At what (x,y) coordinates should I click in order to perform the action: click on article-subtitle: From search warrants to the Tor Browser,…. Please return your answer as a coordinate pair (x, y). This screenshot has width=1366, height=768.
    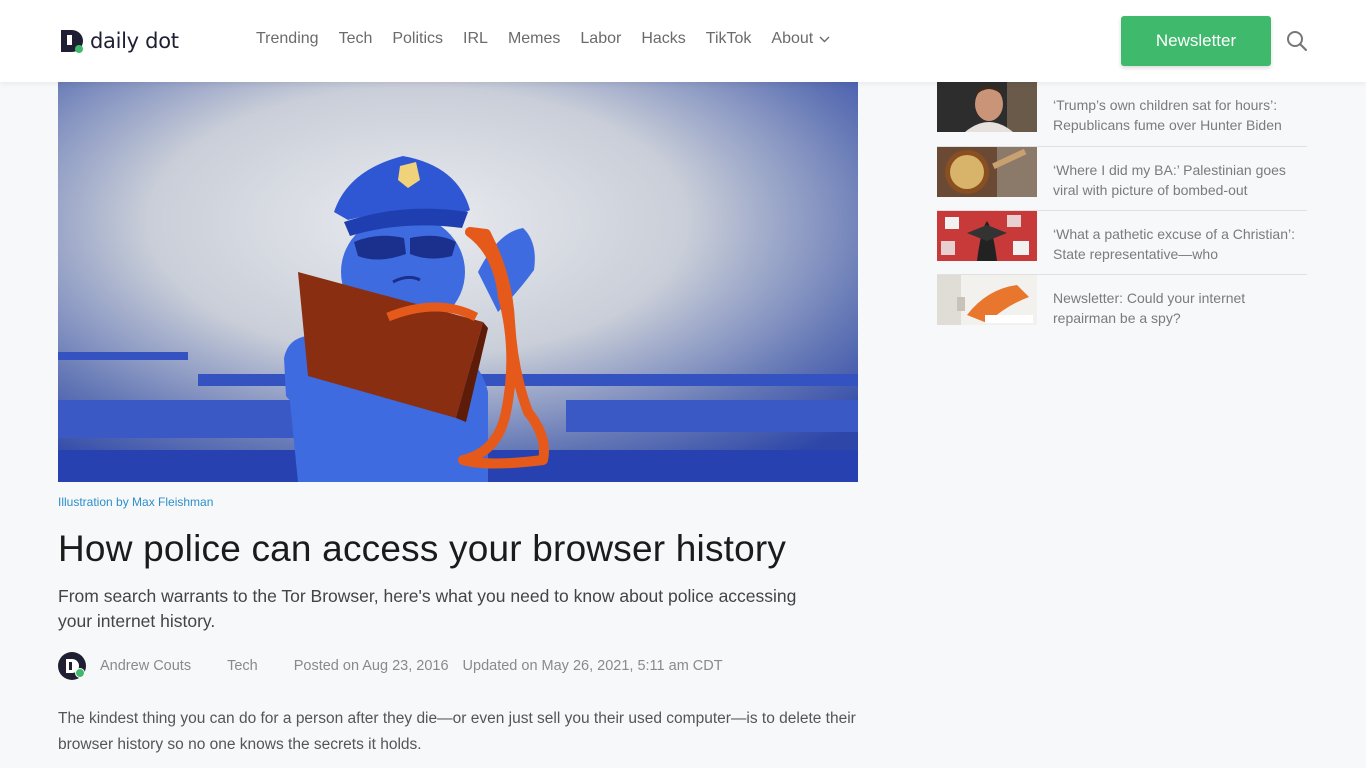
    Looking at the image, I should click on (427, 608).